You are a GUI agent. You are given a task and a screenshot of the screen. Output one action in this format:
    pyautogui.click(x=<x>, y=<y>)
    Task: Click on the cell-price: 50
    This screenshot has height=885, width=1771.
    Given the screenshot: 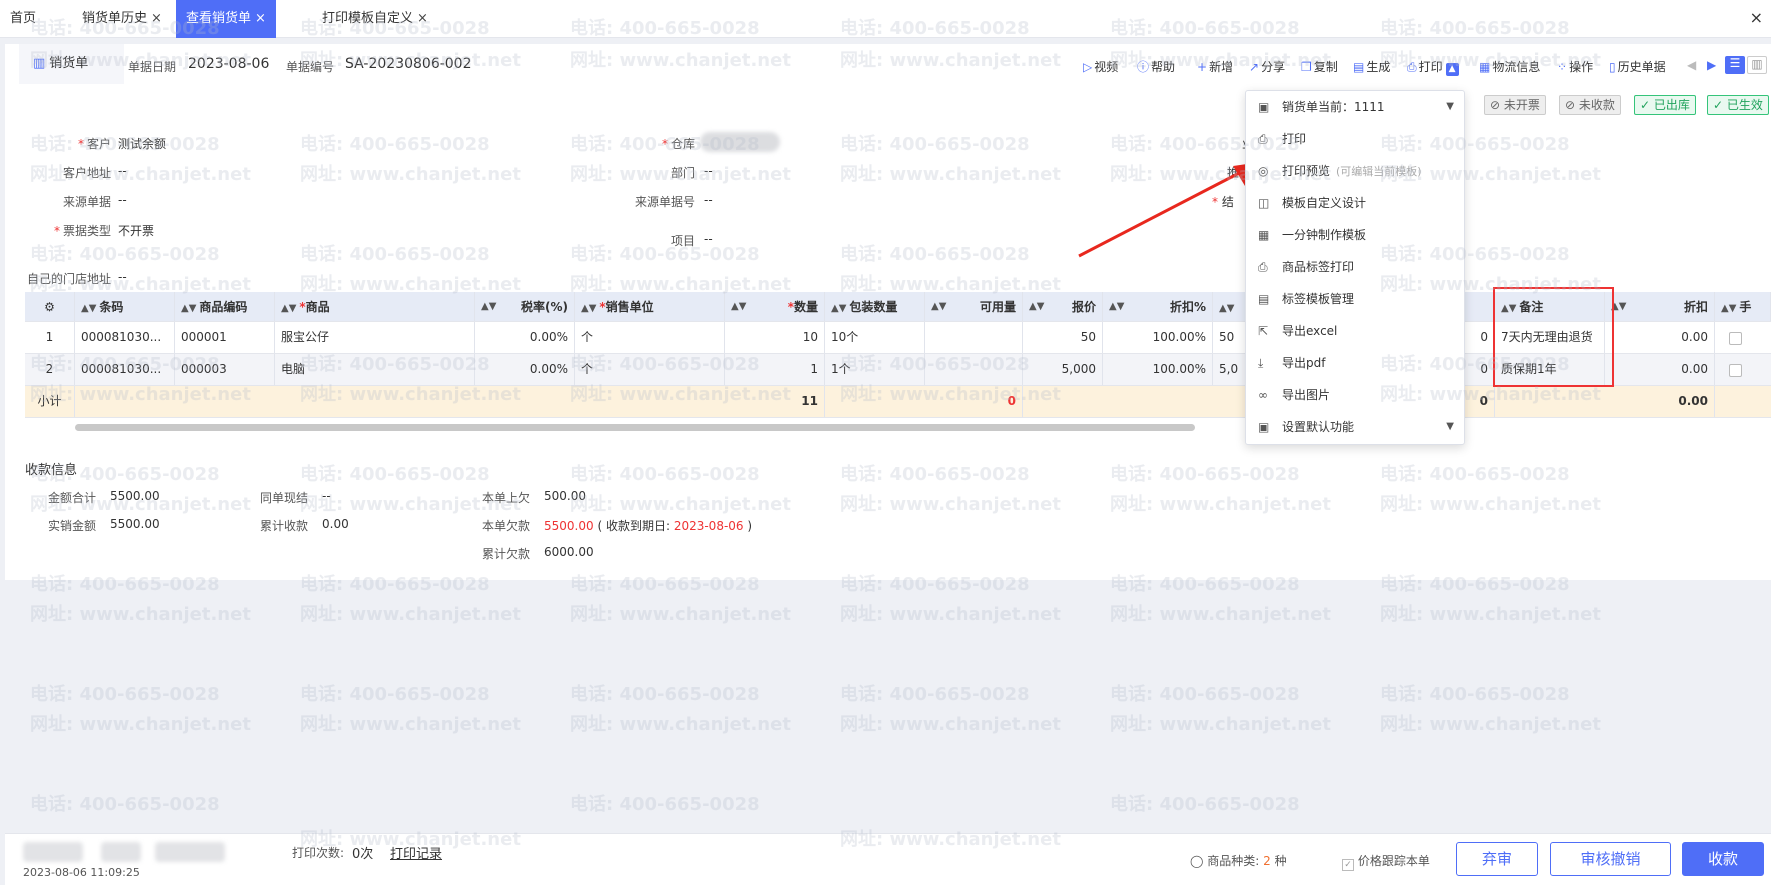 What is the action you would take?
    pyautogui.click(x=1063, y=337)
    